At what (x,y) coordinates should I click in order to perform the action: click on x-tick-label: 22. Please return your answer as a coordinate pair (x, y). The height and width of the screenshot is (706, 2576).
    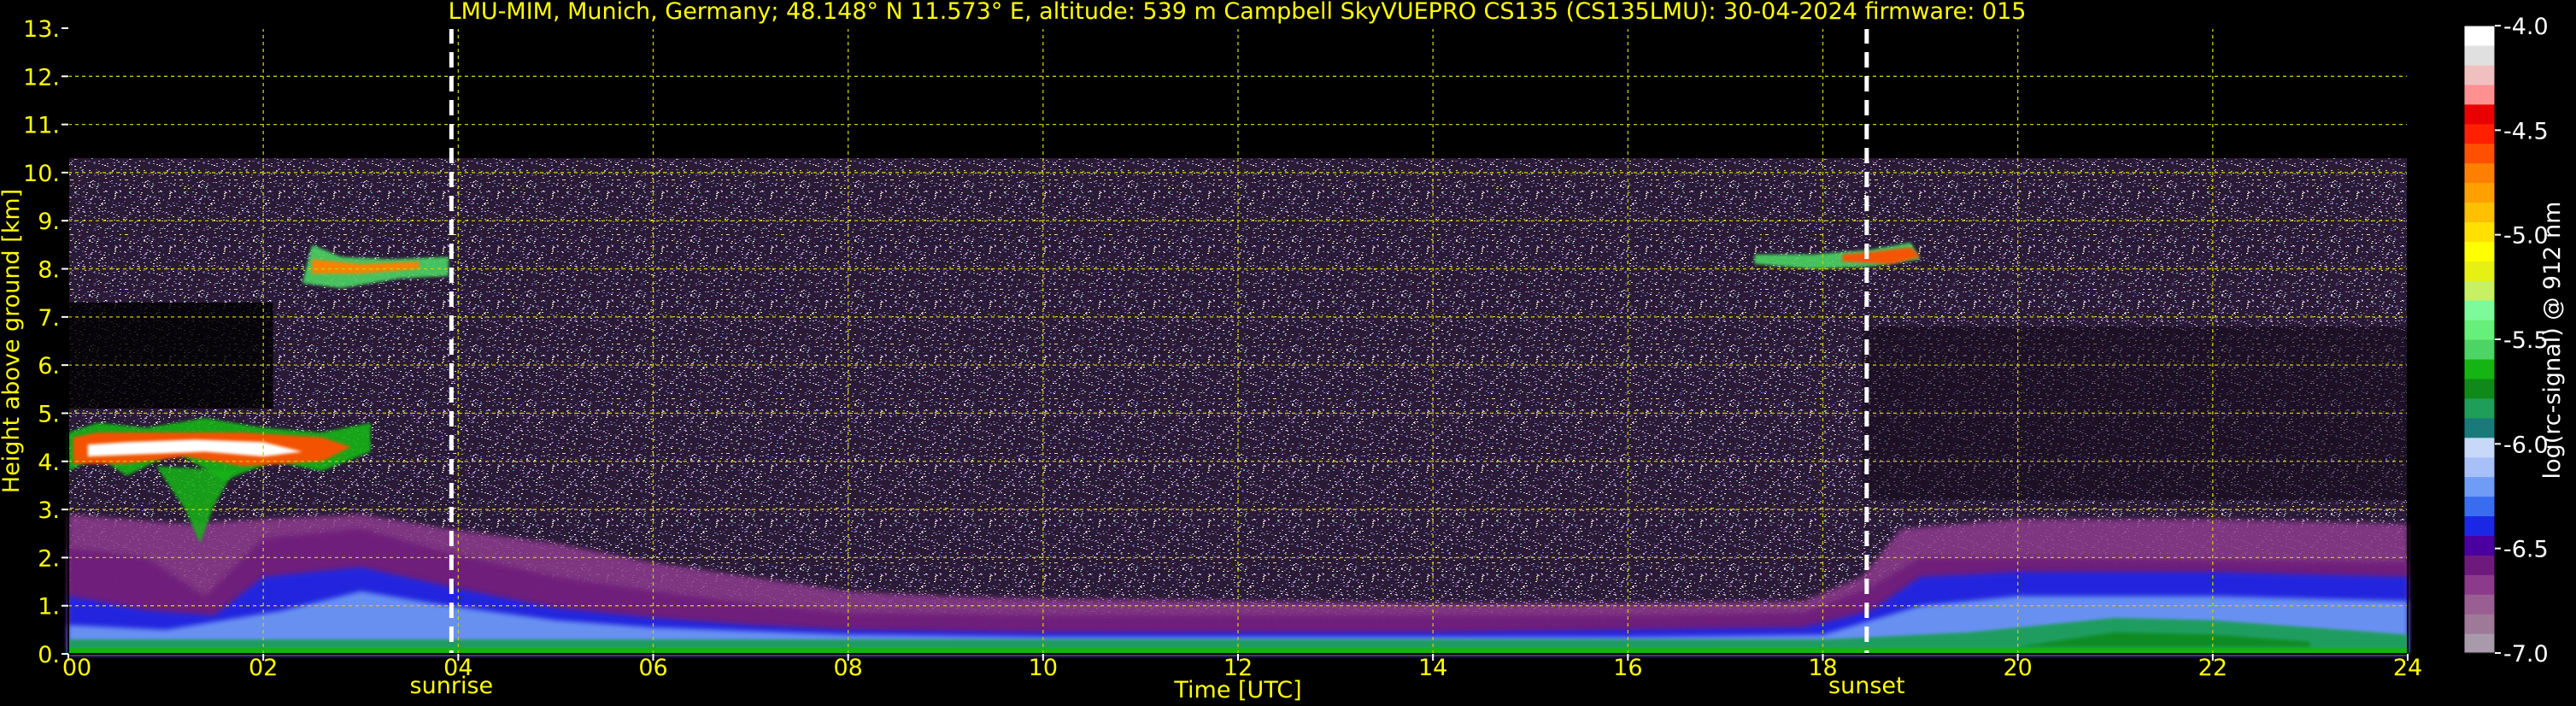
    Looking at the image, I should click on (2212, 668).